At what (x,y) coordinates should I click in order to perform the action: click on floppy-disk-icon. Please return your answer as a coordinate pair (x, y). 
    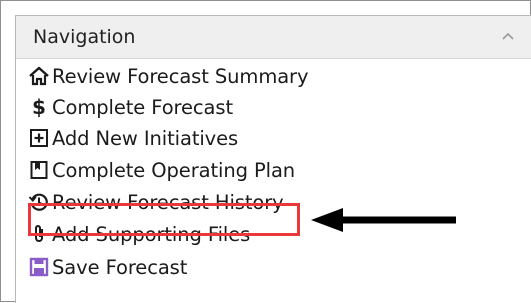
    Looking at the image, I should click on (39, 267).